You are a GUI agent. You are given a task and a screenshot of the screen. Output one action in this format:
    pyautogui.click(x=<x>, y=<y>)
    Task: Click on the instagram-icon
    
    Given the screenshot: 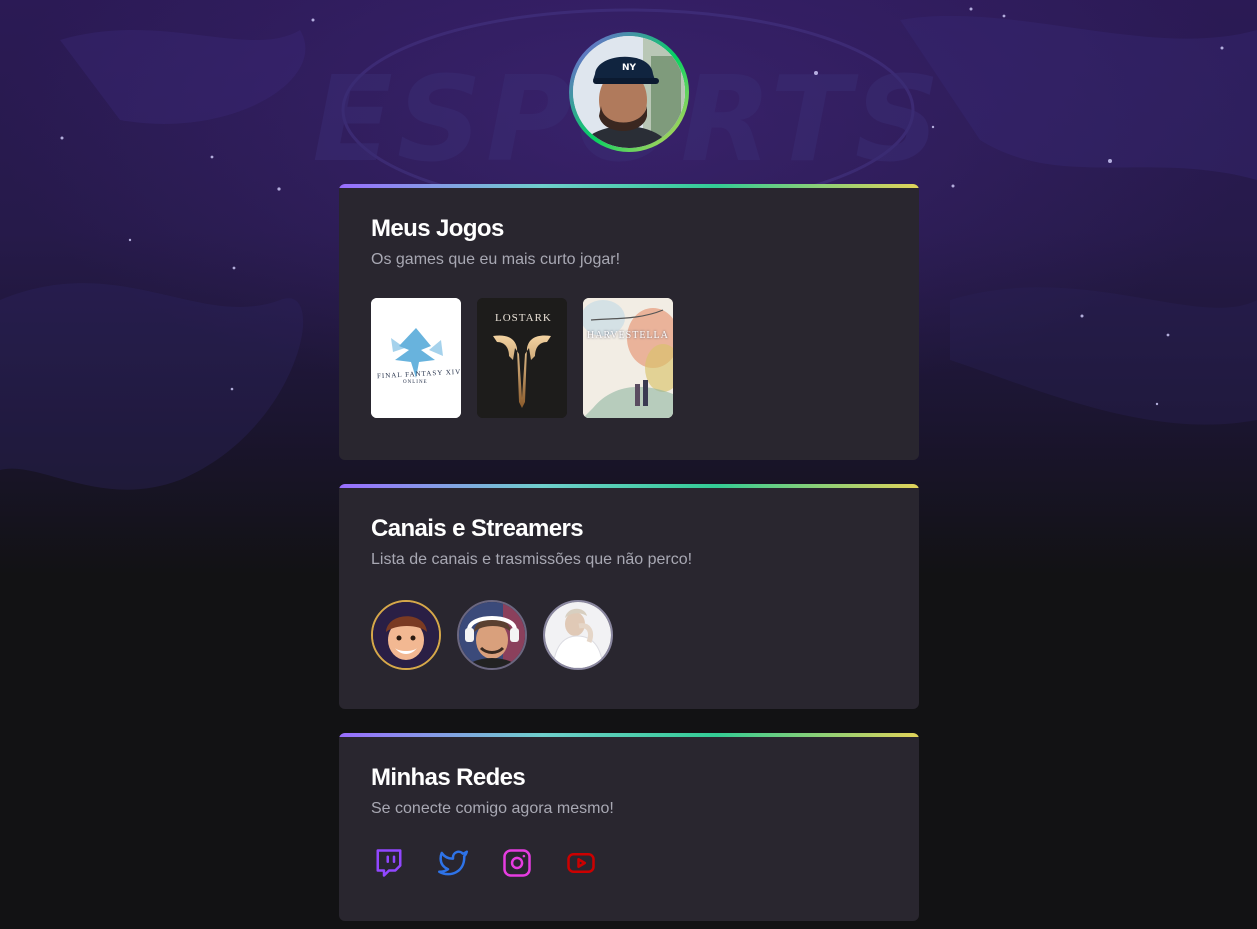 What is the action you would take?
    pyautogui.click(x=517, y=863)
    